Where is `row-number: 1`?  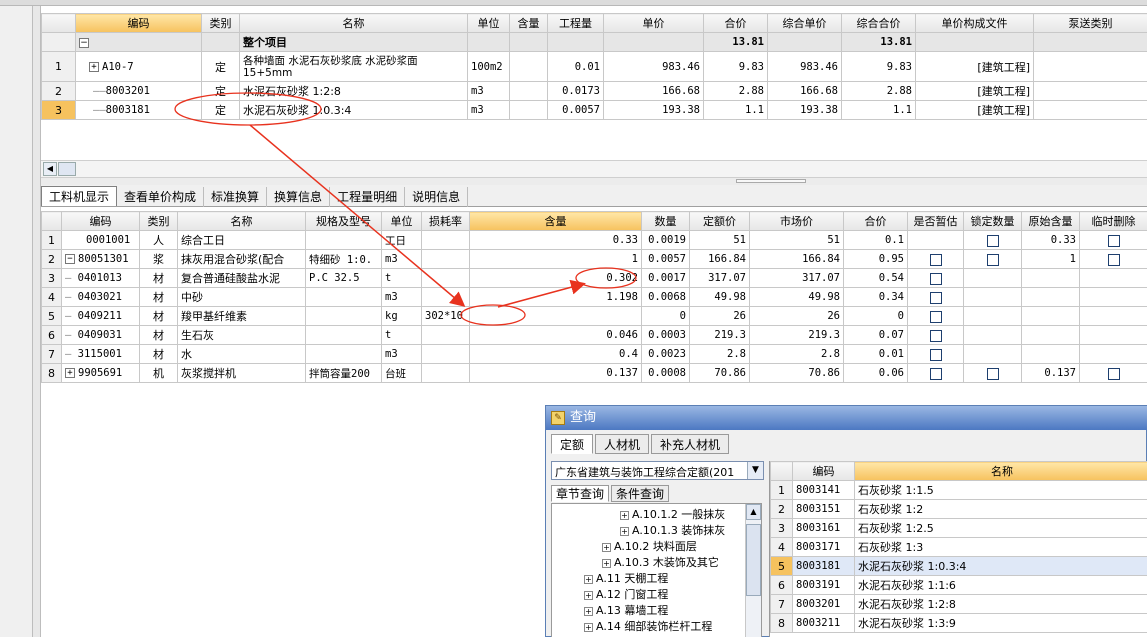 row-number: 1 is located at coordinates (781, 490).